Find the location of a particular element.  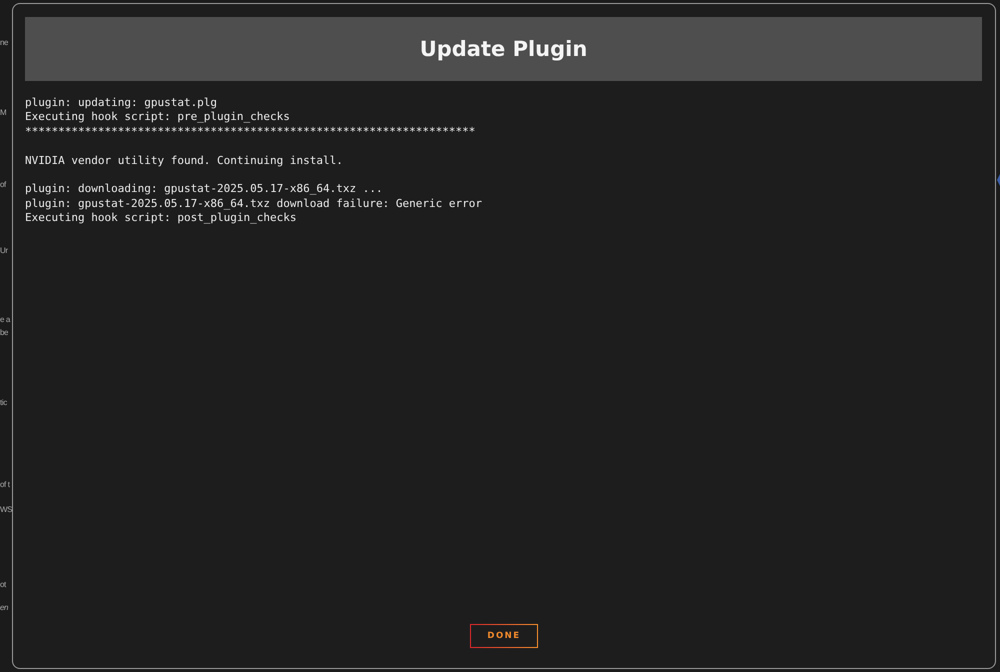

background-text: WS is located at coordinates (6, 509).